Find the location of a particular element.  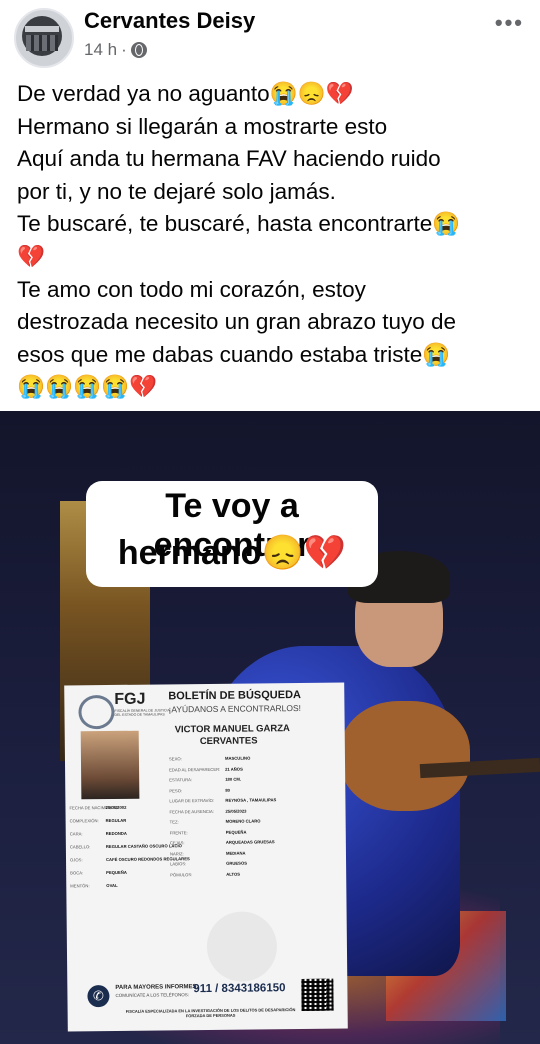

missing-name-line-1: VICTOR MANUEL GARZA is located at coordinates (232, 729).